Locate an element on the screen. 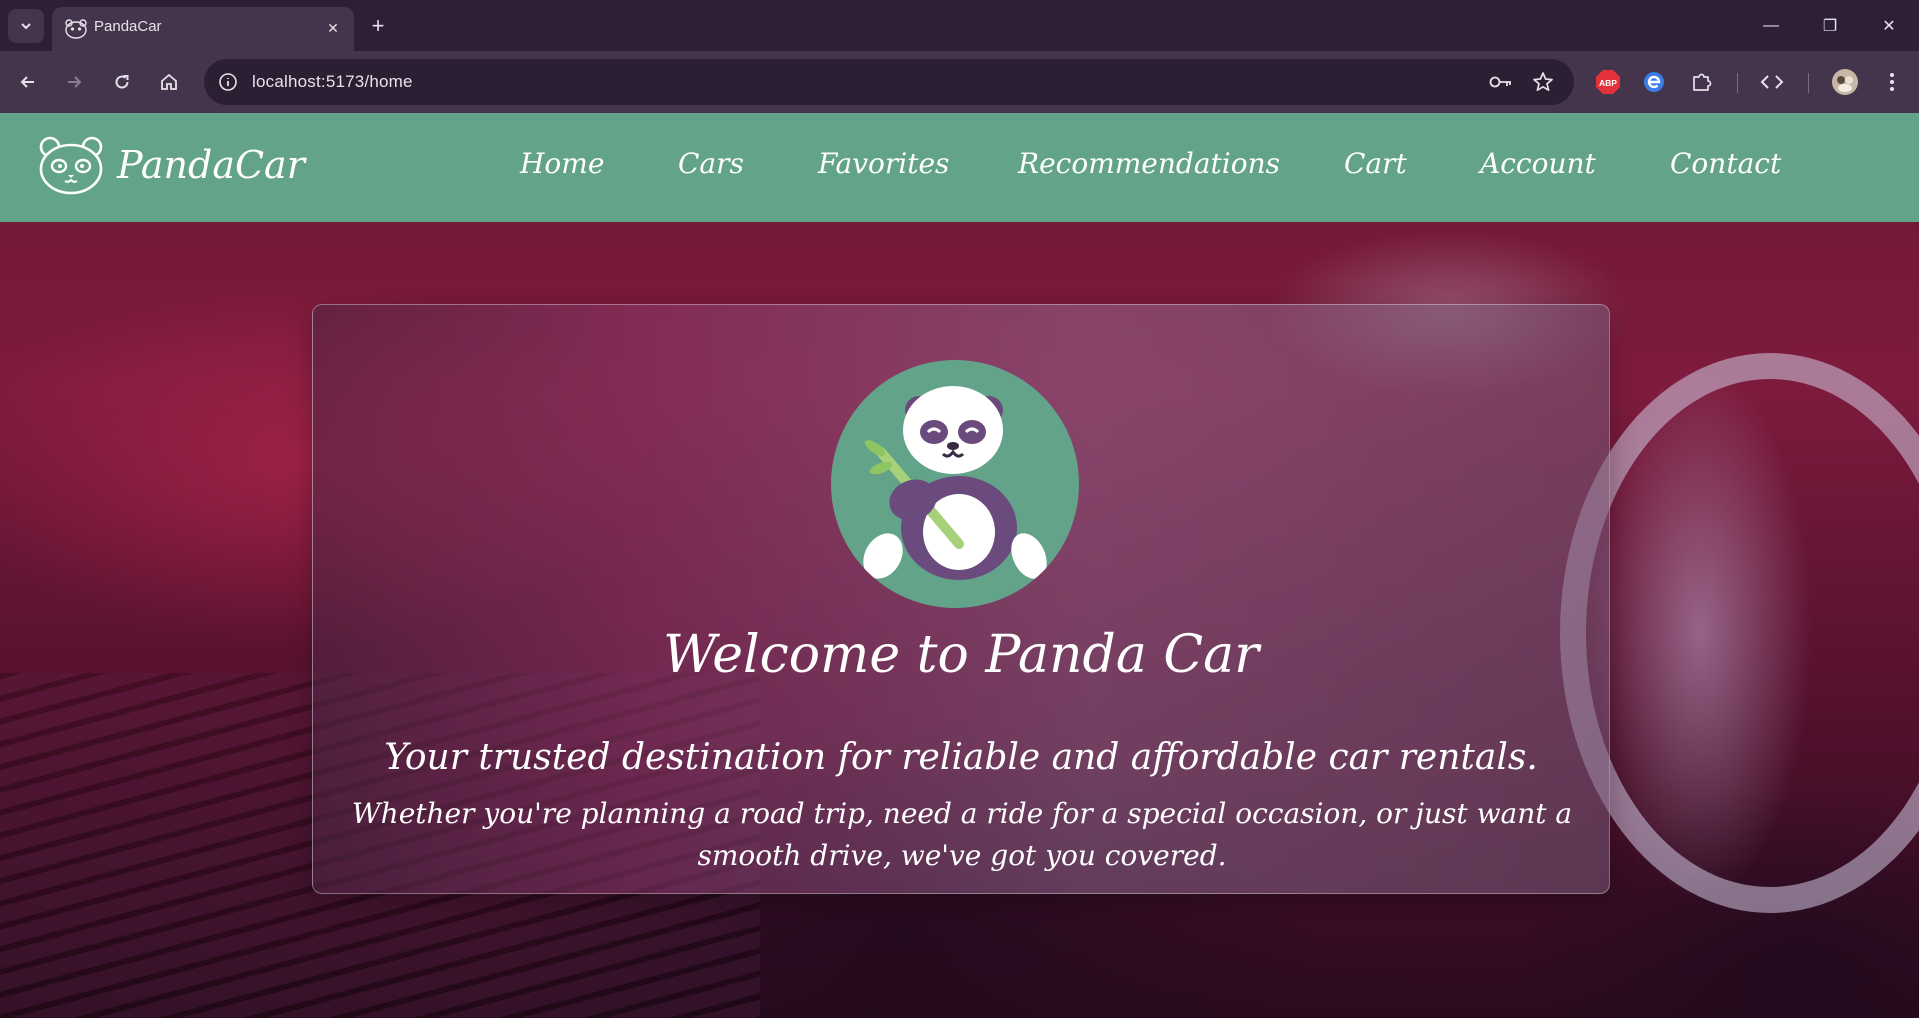 Image resolution: width=1919 pixels, height=1018 pixels. url-text: localhost:5173/home is located at coordinates (332, 81).